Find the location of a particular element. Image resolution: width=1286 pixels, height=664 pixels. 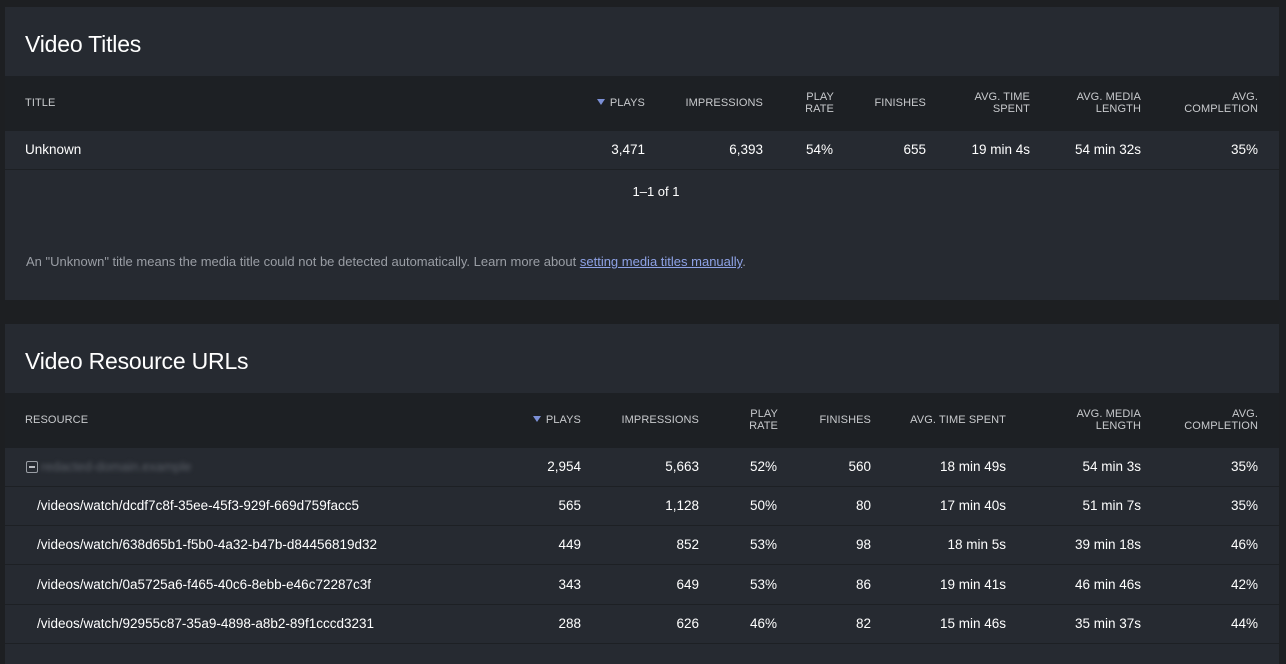

play-rate-cell: 50% is located at coordinates (764, 505).